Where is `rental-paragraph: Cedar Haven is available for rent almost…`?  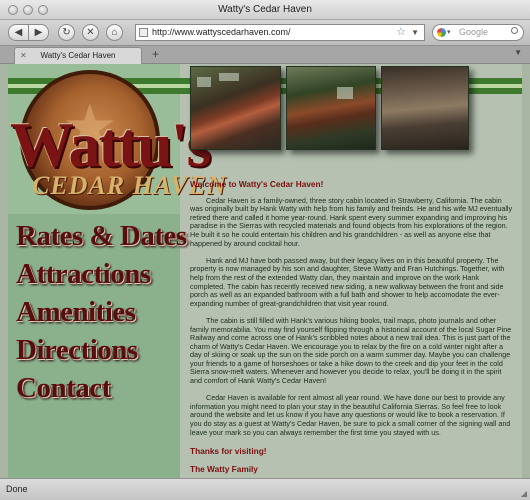
rental-paragraph: Cedar Haven is available for rent almost… is located at coordinates (350, 415).